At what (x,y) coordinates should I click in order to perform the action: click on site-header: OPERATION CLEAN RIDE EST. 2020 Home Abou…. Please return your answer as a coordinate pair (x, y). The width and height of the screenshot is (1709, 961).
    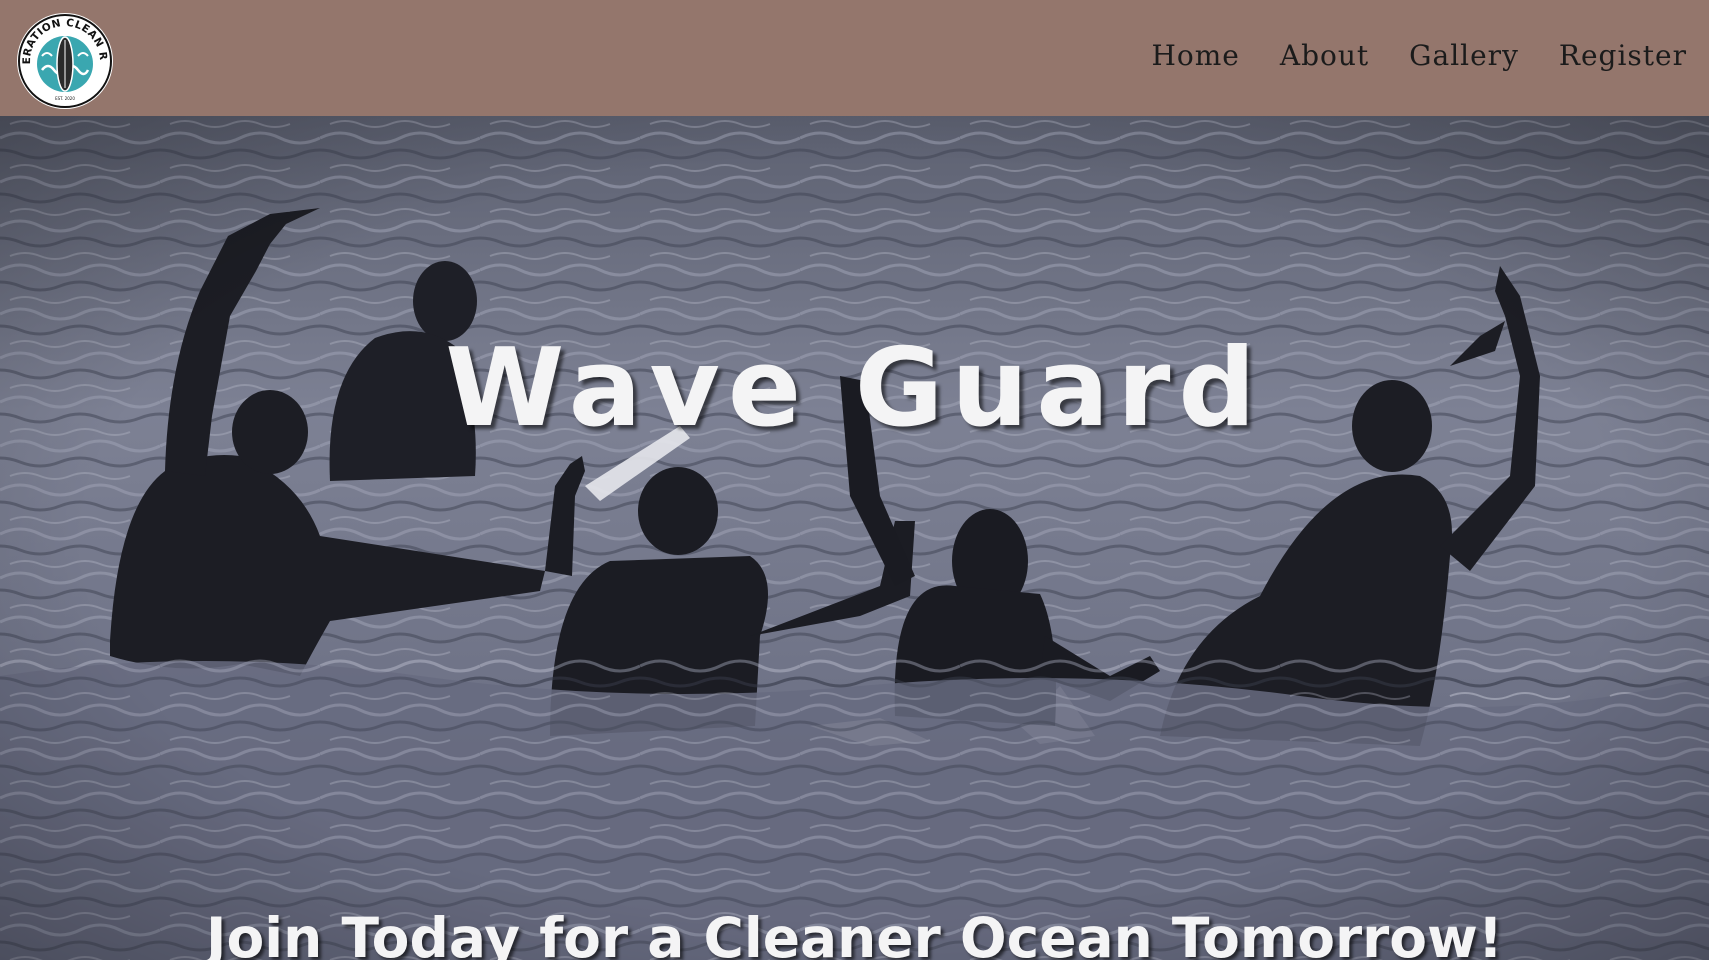
    Looking at the image, I should click on (854, 58).